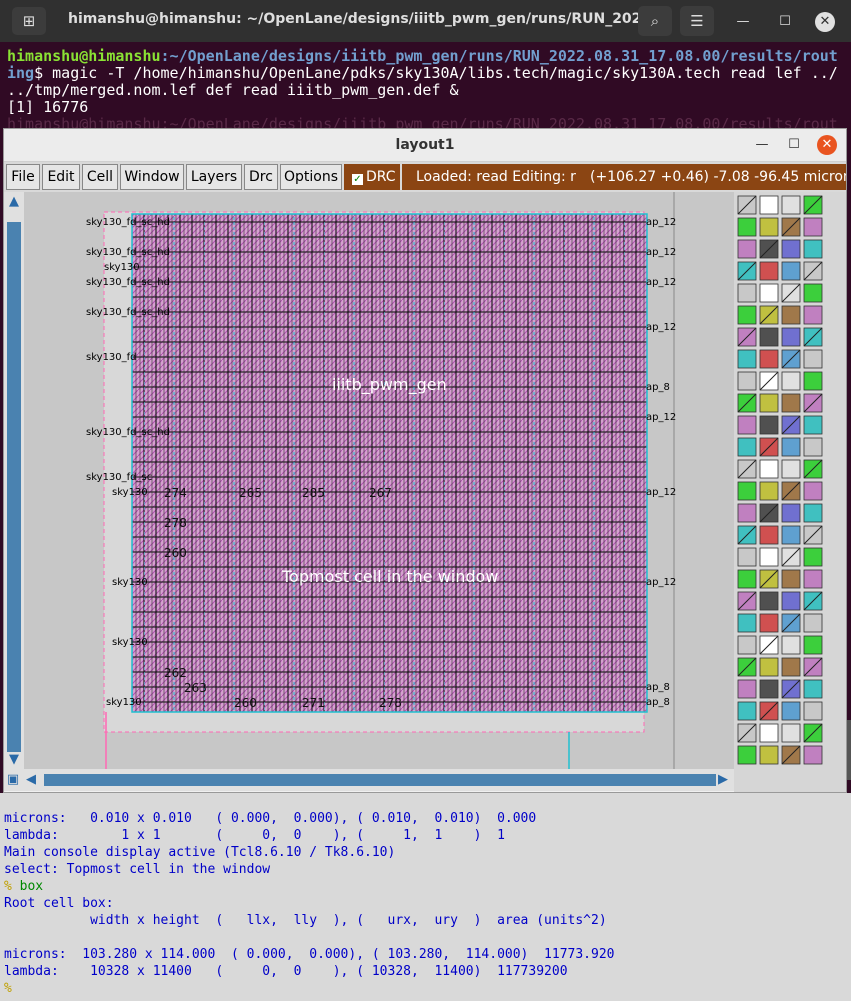 This screenshot has height=1001, width=851. Describe the element at coordinates (790, 492) in the screenshot. I see `layer-palette` at that location.